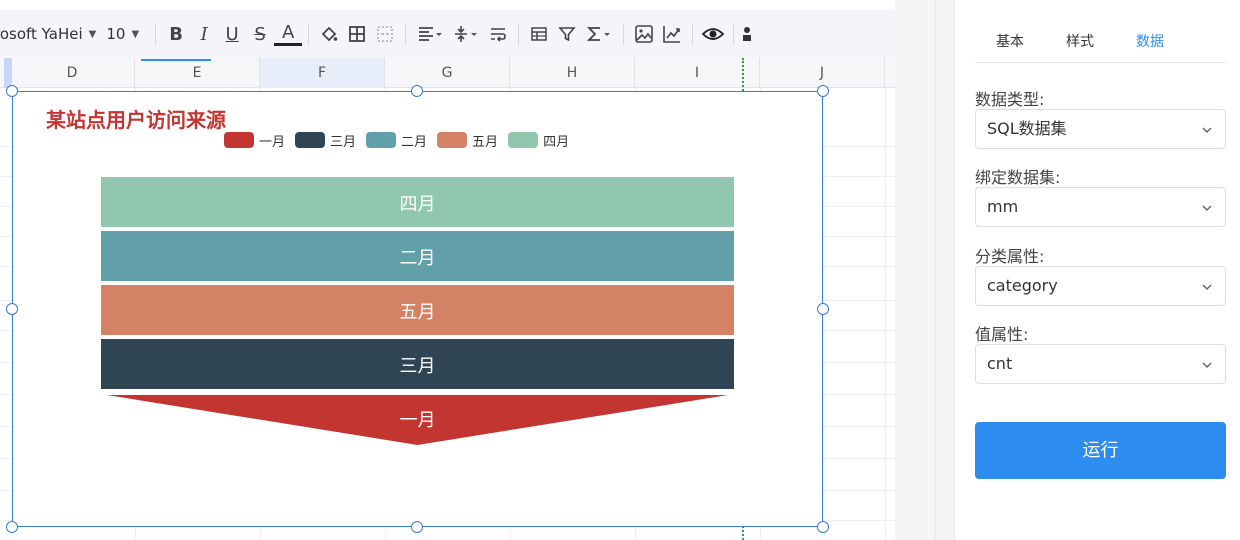 Image resolution: width=1240 pixels, height=540 pixels. I want to click on legend-item: 三月, so click(325, 140).